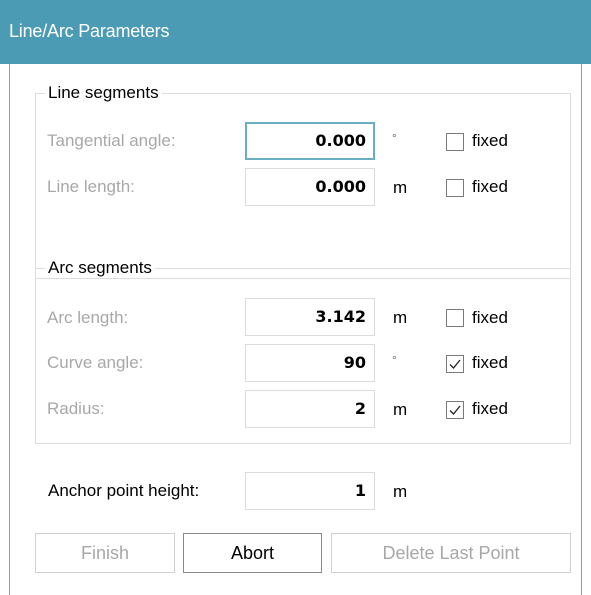  What do you see at coordinates (295, 32) in the screenshot?
I see `title-bar: Line/Arc Parameters` at bounding box center [295, 32].